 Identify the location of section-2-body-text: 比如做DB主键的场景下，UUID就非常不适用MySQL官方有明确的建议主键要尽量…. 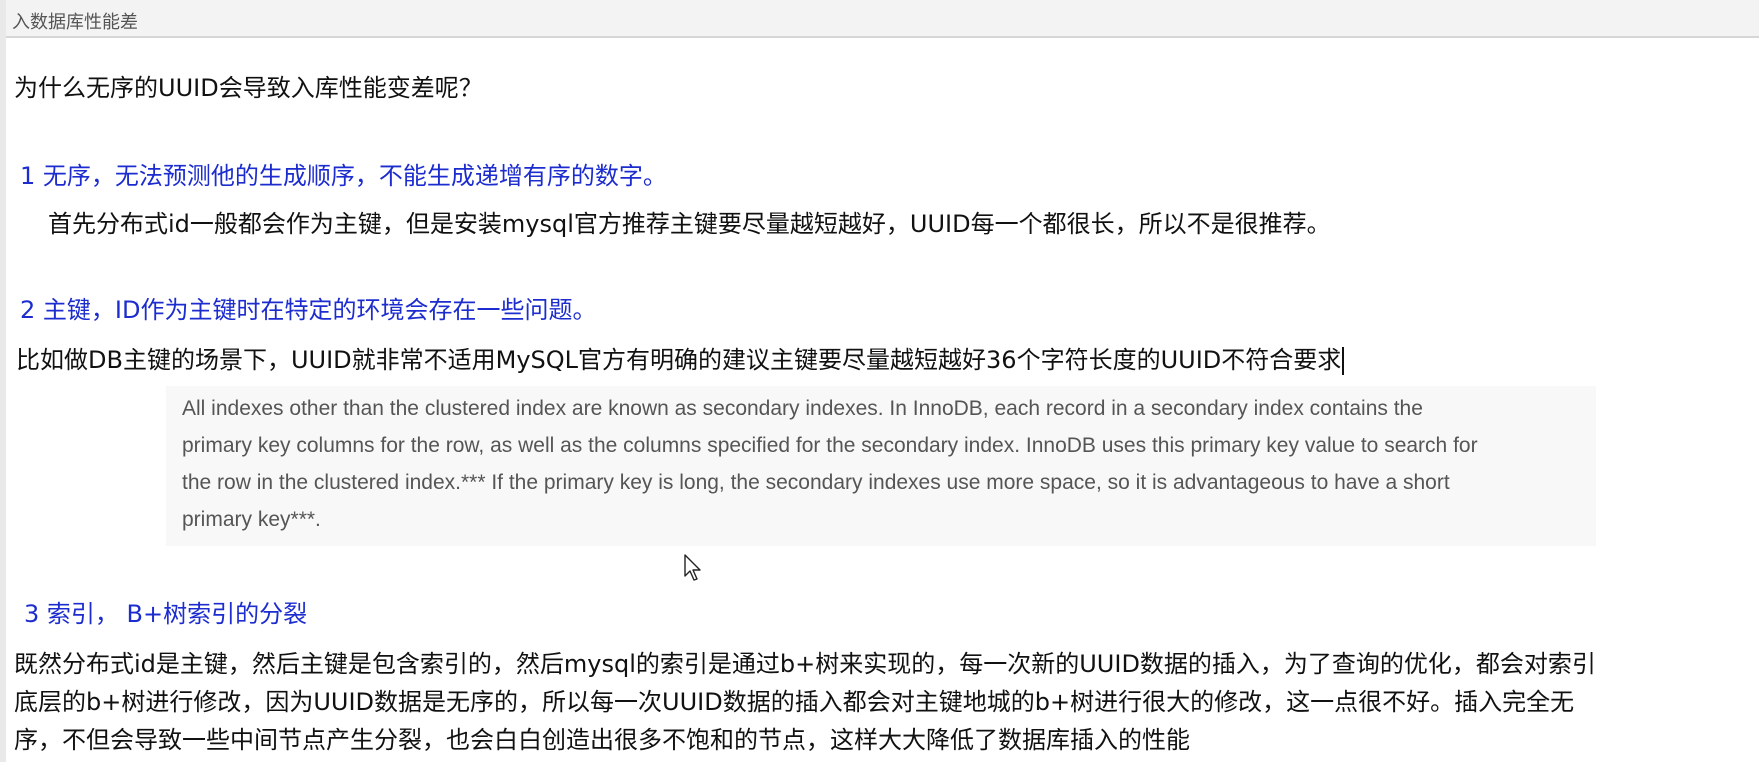
(679, 360).